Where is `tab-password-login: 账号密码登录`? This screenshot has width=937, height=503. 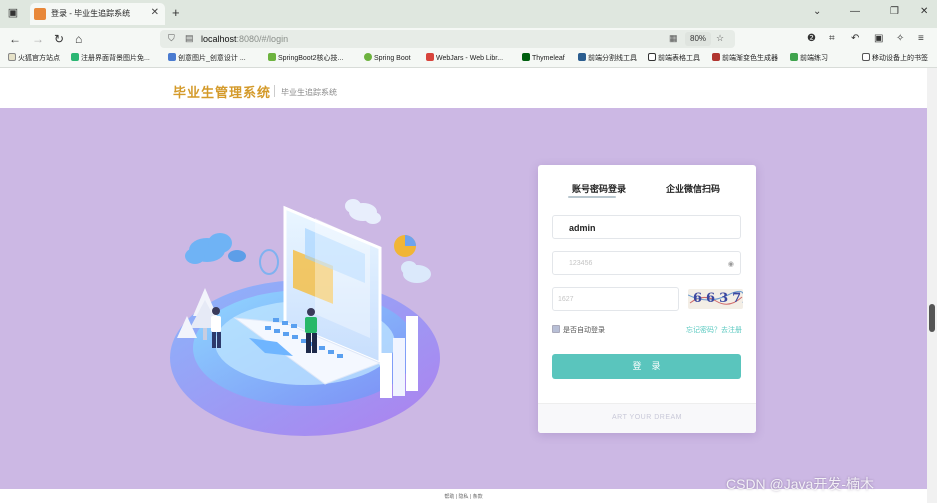 tab-password-login: 账号密码登录 is located at coordinates (599, 188).